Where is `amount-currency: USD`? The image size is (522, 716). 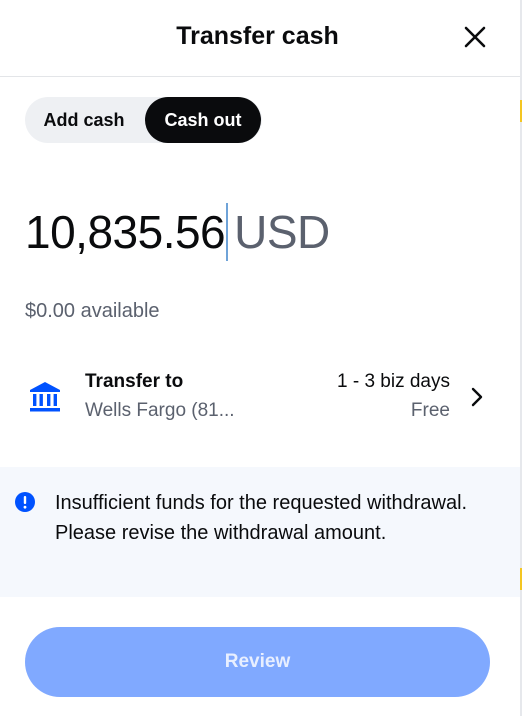
amount-currency: USD is located at coordinates (282, 232).